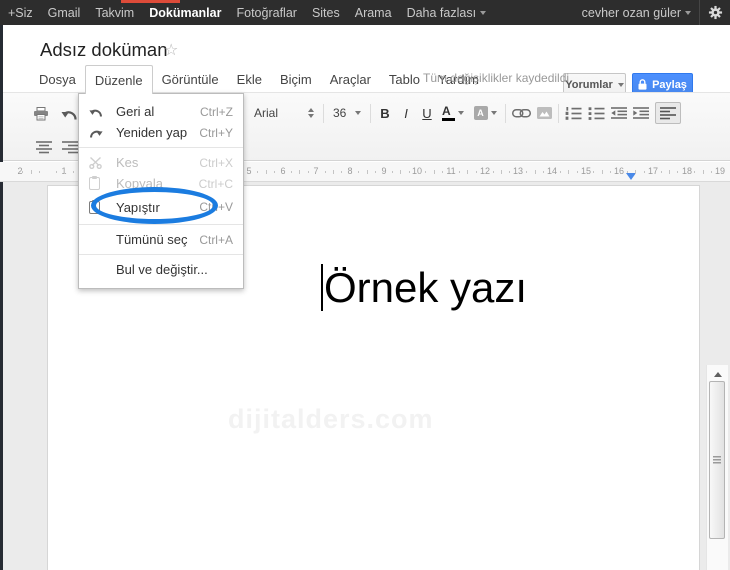 This screenshot has height=570, width=730. Describe the element at coordinates (190, 79) in the screenshot. I see `menu-view: Görüntüle` at that location.